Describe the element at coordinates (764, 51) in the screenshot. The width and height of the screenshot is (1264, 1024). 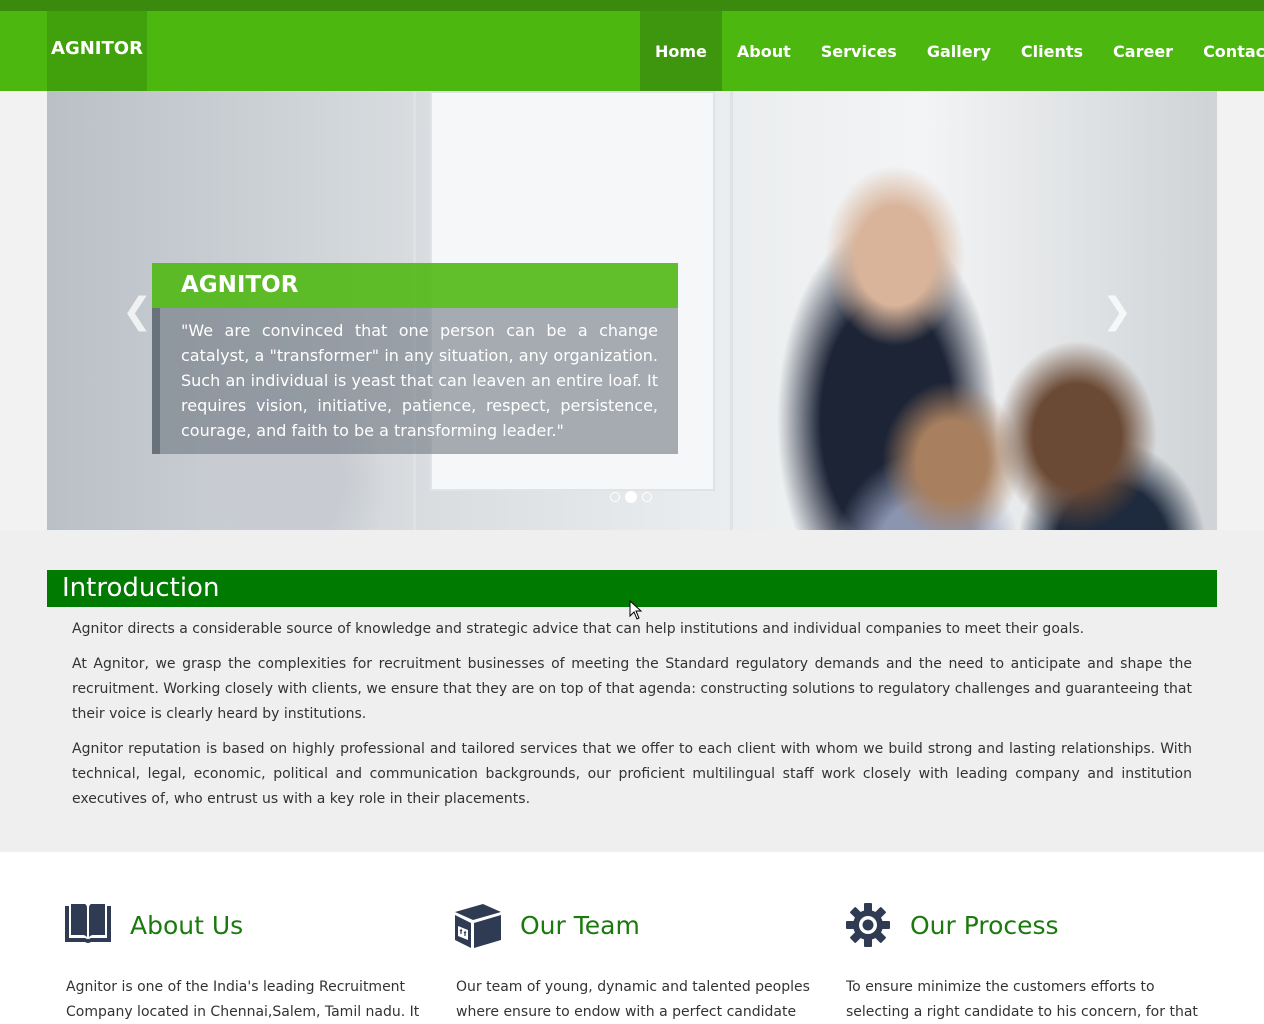
I see `nav-about: About` at that location.